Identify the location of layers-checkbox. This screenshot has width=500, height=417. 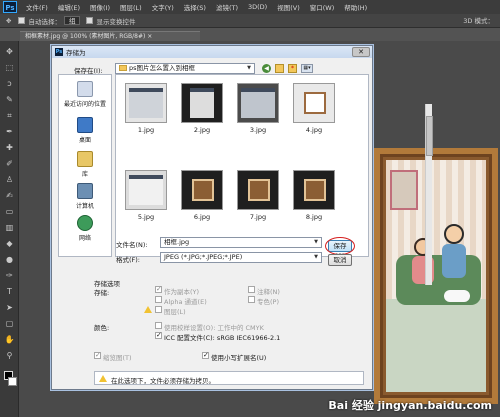
(158, 309).